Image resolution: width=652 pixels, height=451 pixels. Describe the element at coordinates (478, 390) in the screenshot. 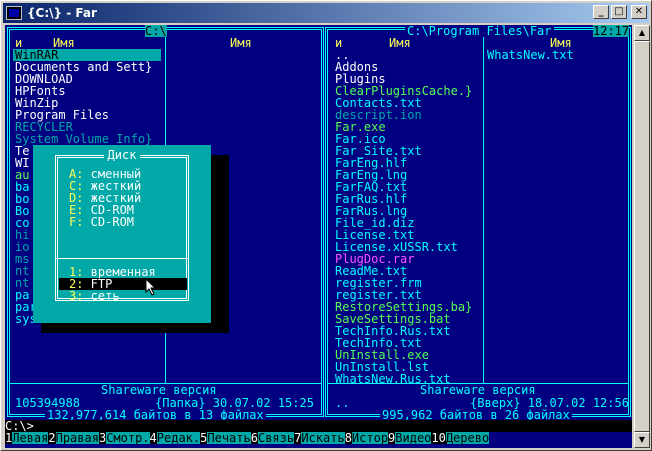

I see `right-shareware-label: Shareware версия` at that location.